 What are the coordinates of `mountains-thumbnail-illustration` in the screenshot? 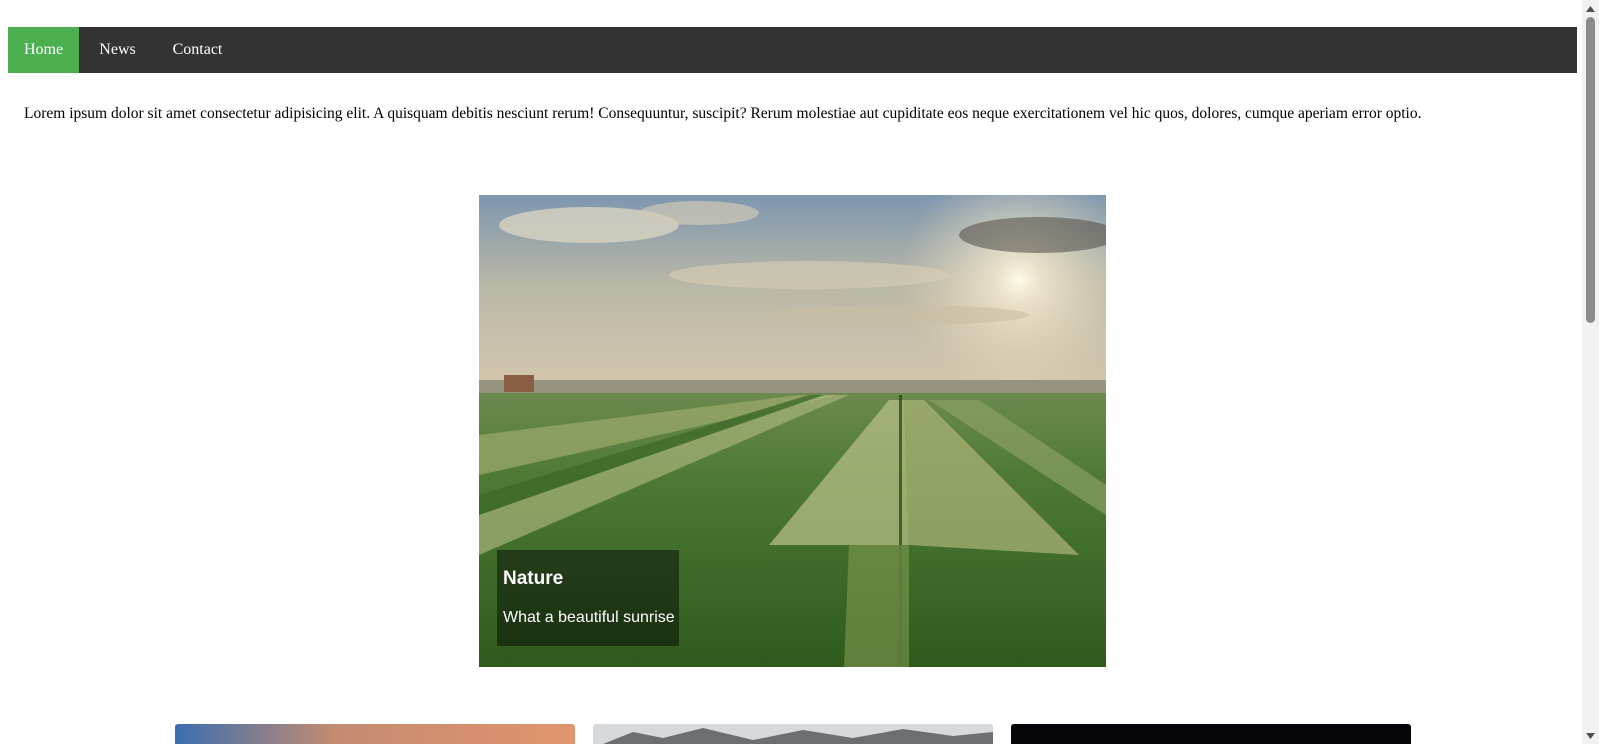 It's located at (793, 734).